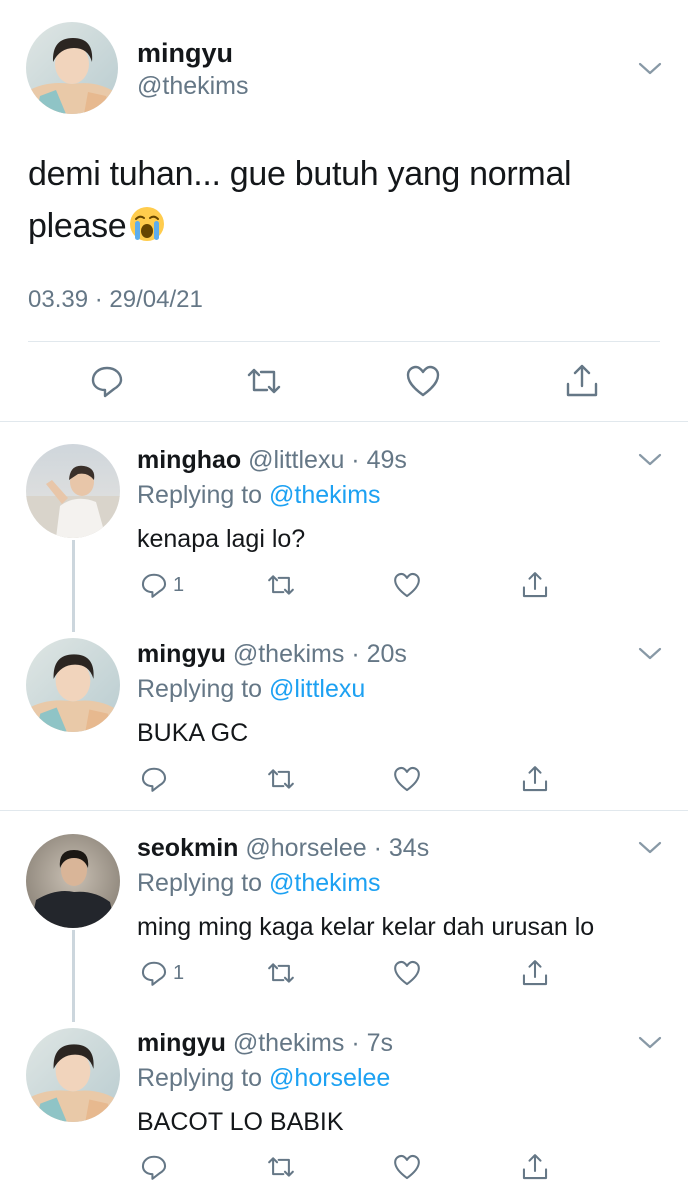  What do you see at coordinates (344, 810) in the screenshot?
I see `thread-divider` at bounding box center [344, 810].